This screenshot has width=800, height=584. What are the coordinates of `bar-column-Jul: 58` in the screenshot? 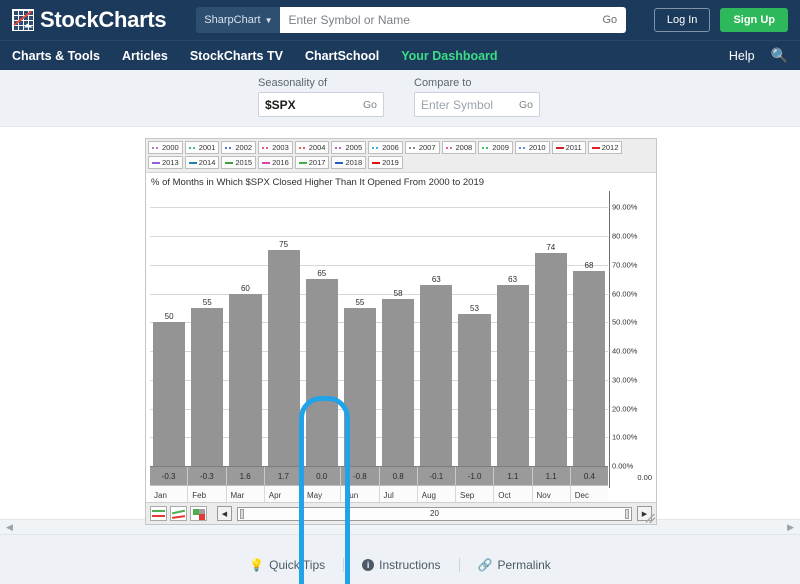 It's located at (398, 329).